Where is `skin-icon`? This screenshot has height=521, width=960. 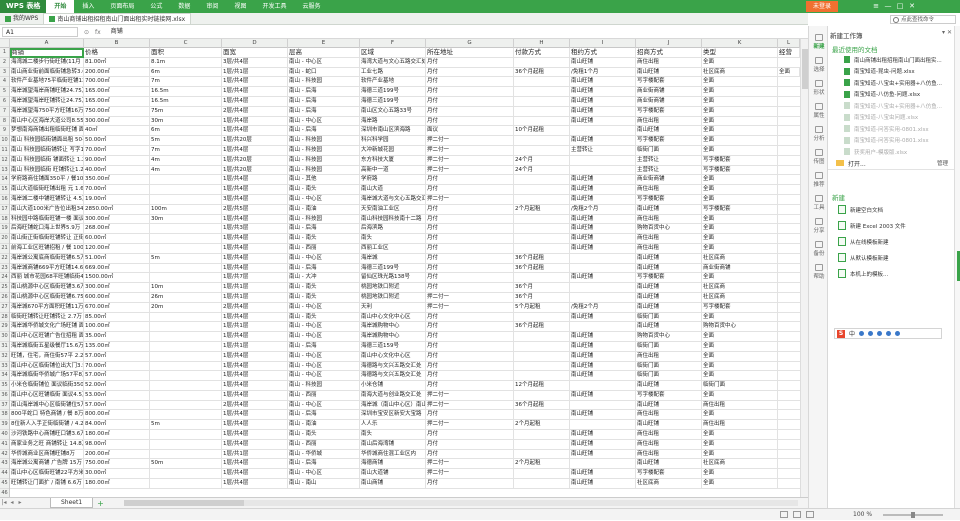
skin-icon is located at coordinates (889, 333).